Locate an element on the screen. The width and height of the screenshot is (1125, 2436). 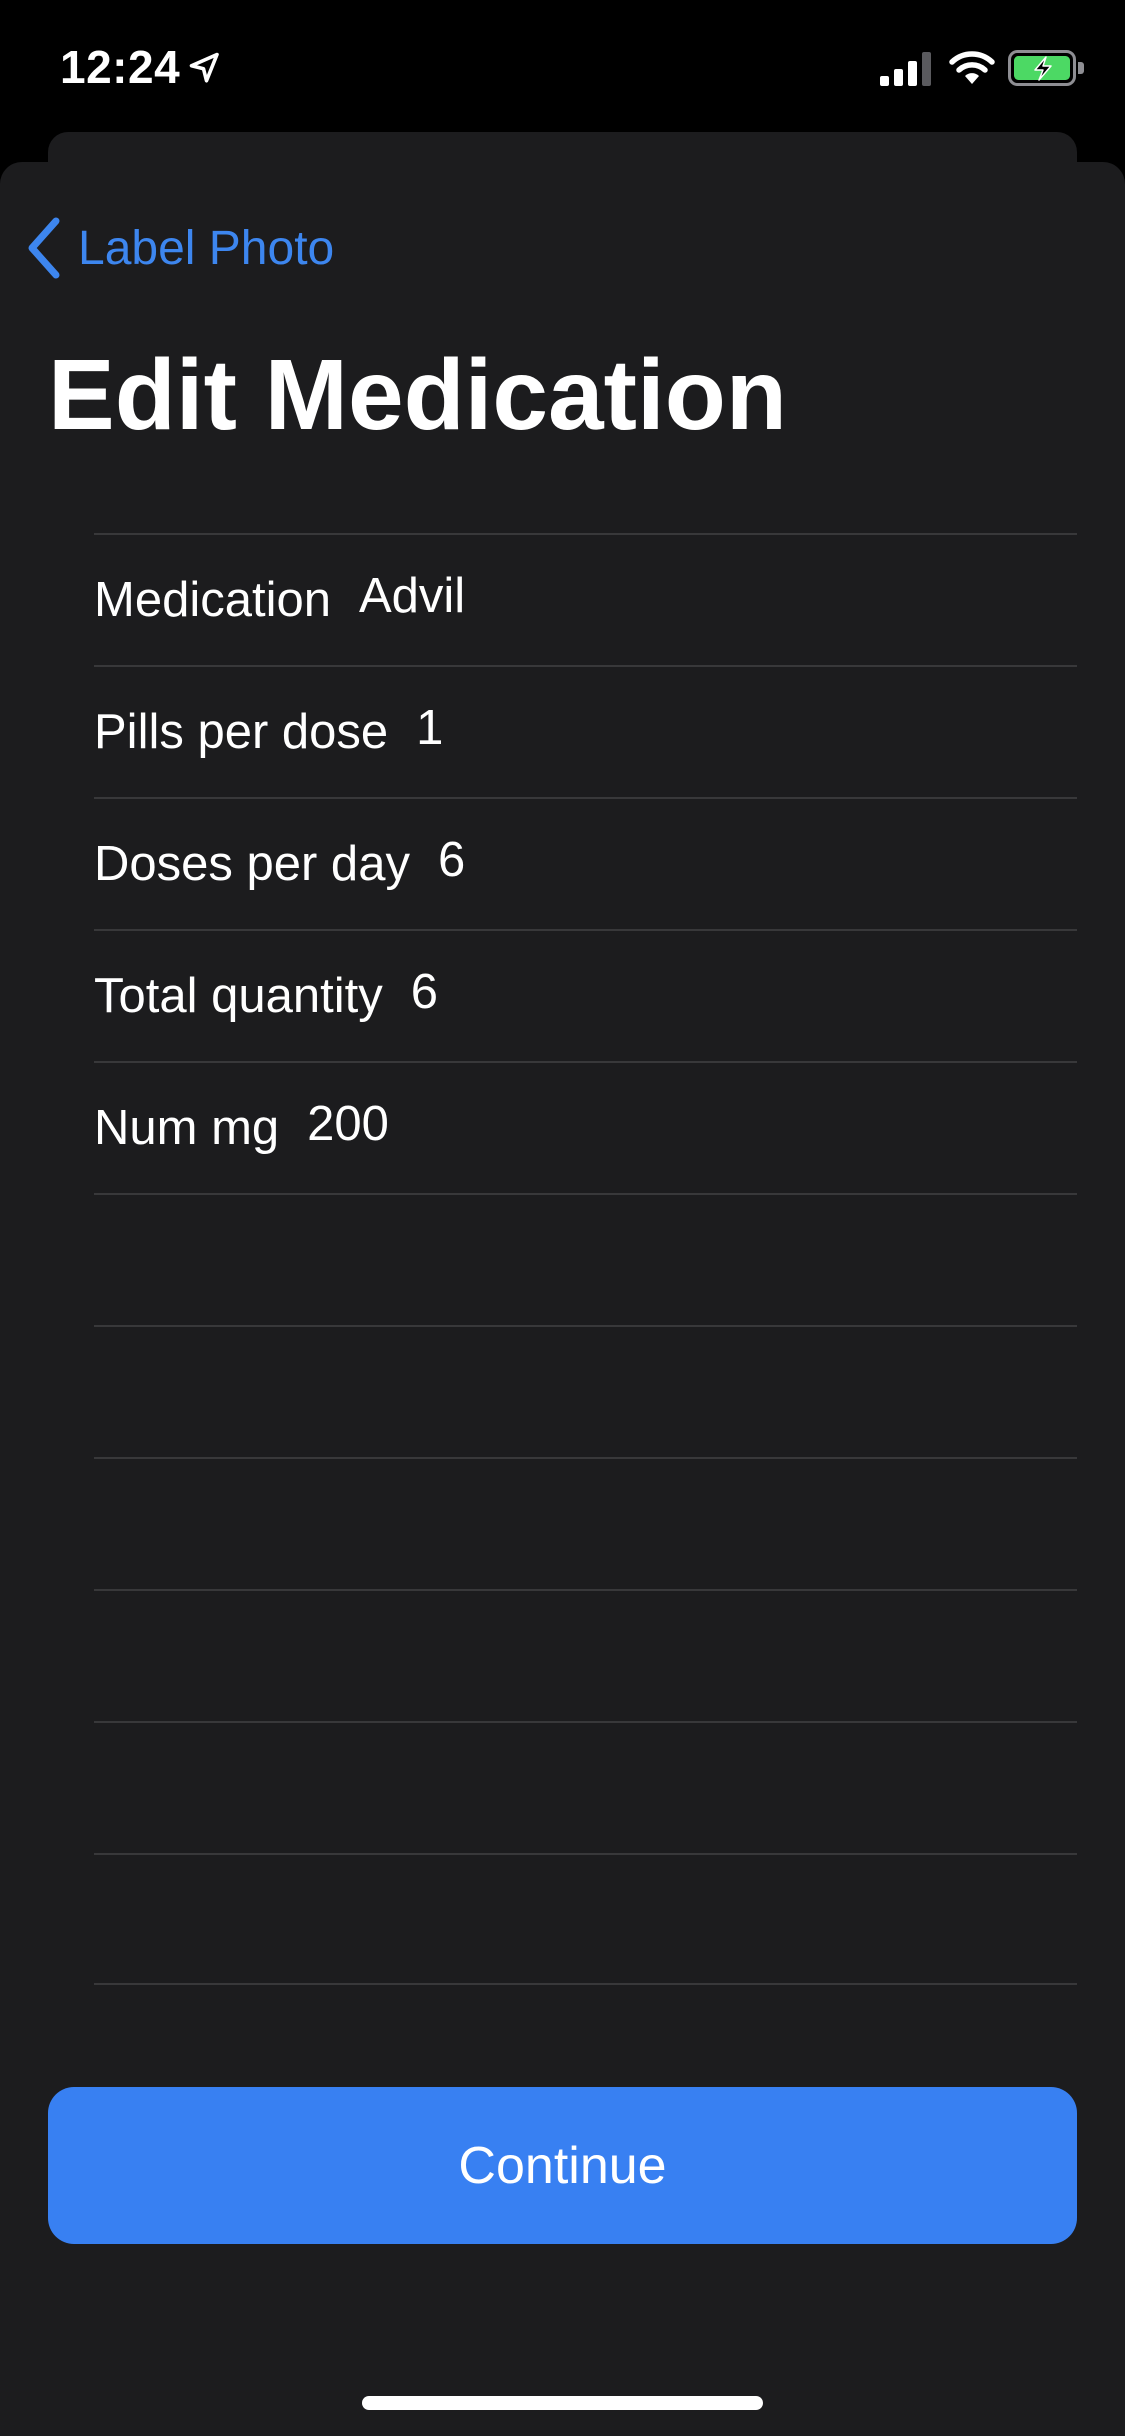
status-time: 12:24 is located at coordinates (120, 67).